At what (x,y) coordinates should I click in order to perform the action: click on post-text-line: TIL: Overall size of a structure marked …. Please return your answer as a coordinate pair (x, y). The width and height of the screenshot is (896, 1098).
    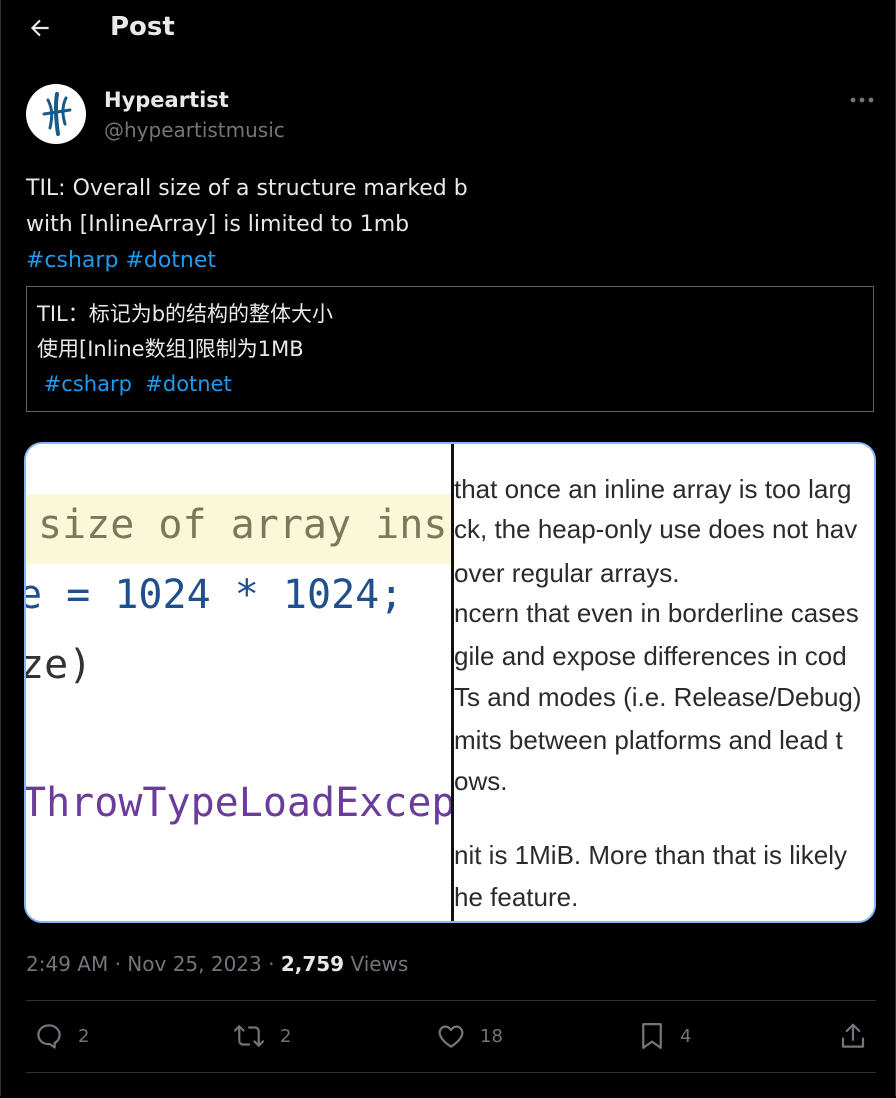
    Looking at the image, I should click on (247, 188).